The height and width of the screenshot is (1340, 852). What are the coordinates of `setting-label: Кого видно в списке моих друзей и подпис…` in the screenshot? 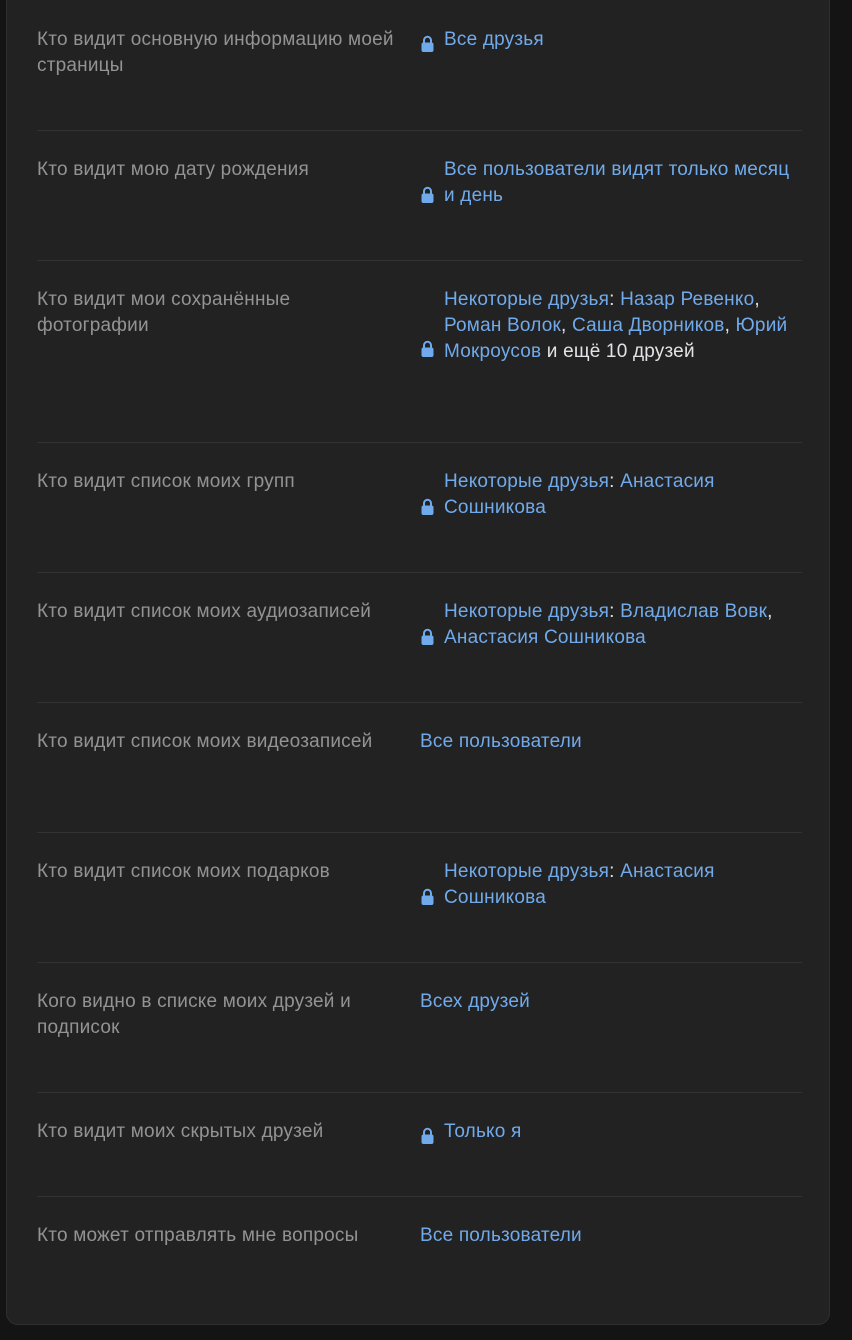 It's located at (194, 1014).